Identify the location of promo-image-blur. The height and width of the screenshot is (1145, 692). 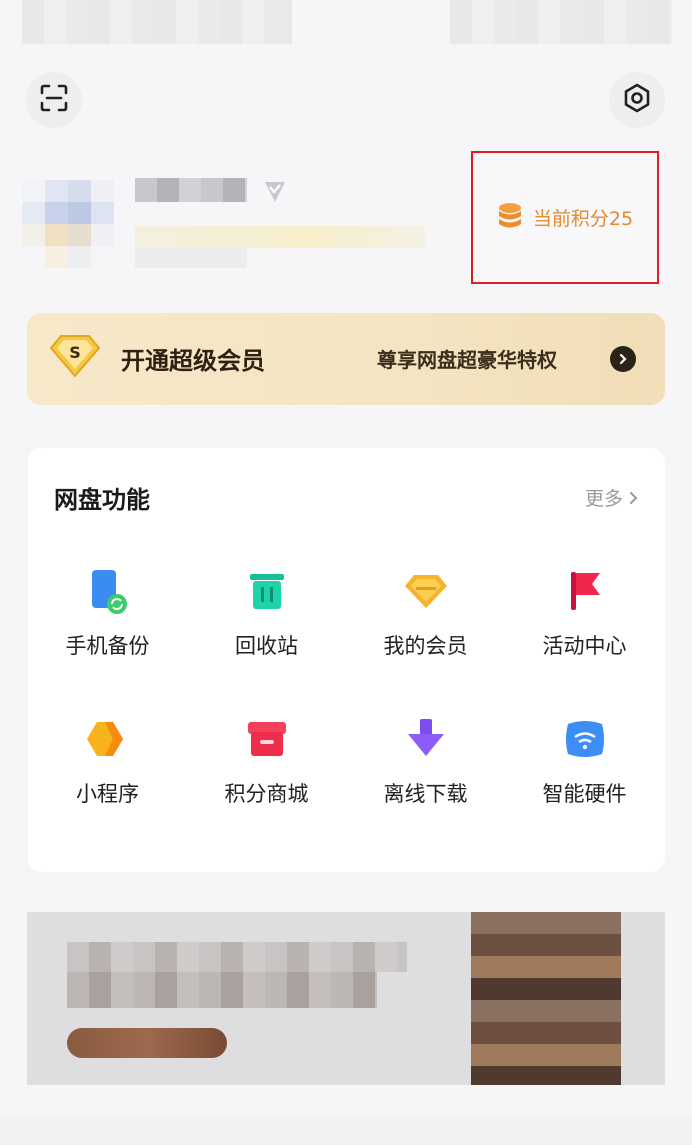
(546, 998).